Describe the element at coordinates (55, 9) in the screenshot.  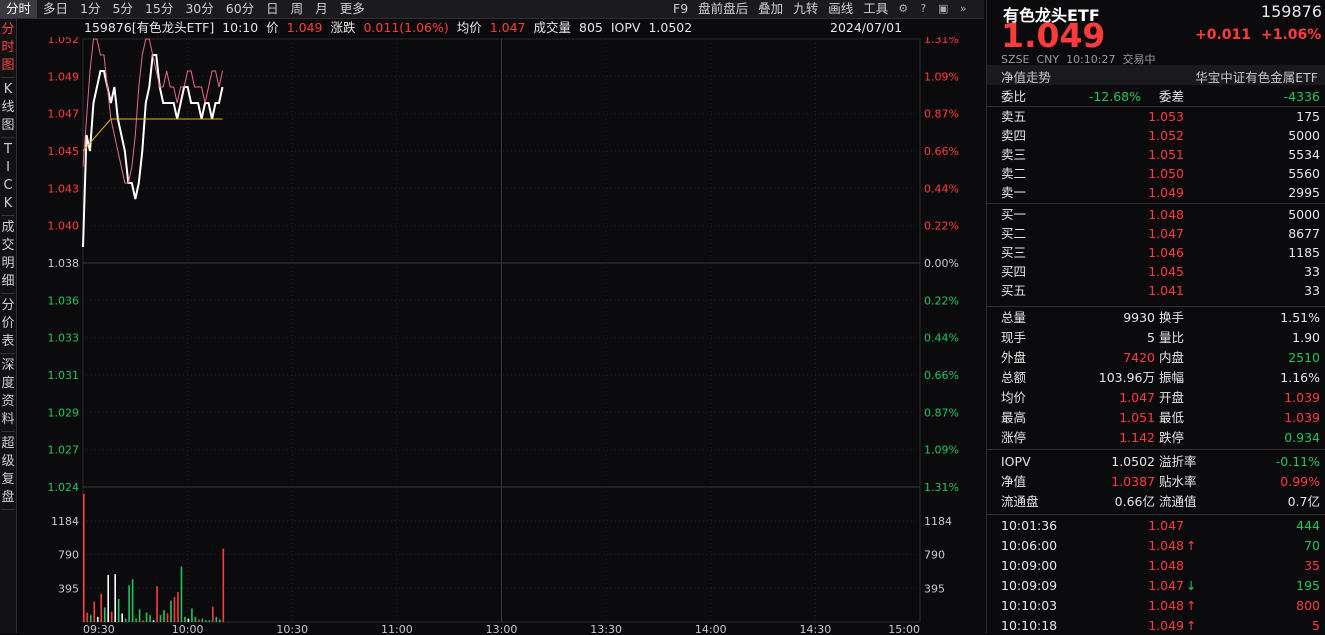
I see `period-tab-1: 多日` at that location.